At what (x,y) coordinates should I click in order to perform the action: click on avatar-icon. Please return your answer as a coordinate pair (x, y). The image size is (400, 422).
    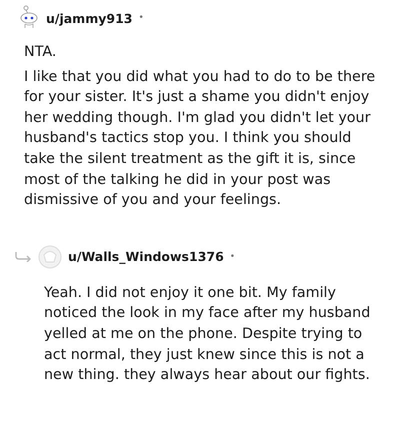
    Looking at the image, I should click on (29, 18).